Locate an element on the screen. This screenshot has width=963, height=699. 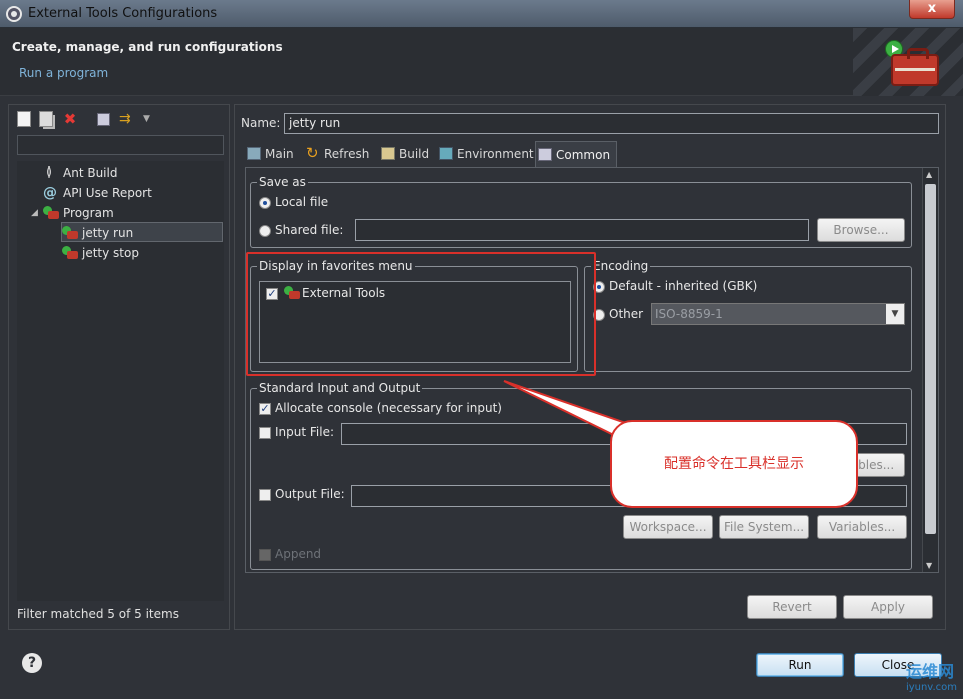
tab-main: Main is located at coordinates (269, 154).